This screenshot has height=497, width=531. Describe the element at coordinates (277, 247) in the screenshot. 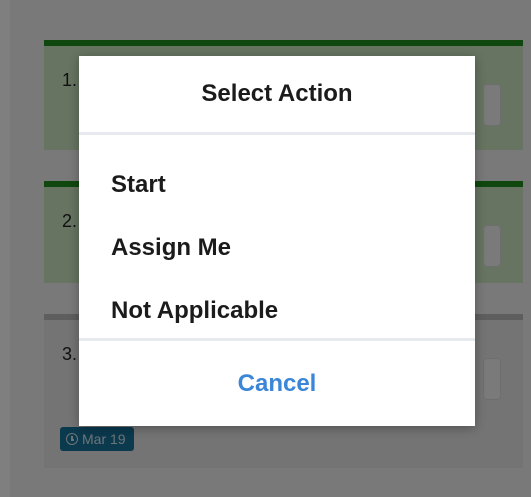

I see `action-option-assign-me: Assign Me` at that location.